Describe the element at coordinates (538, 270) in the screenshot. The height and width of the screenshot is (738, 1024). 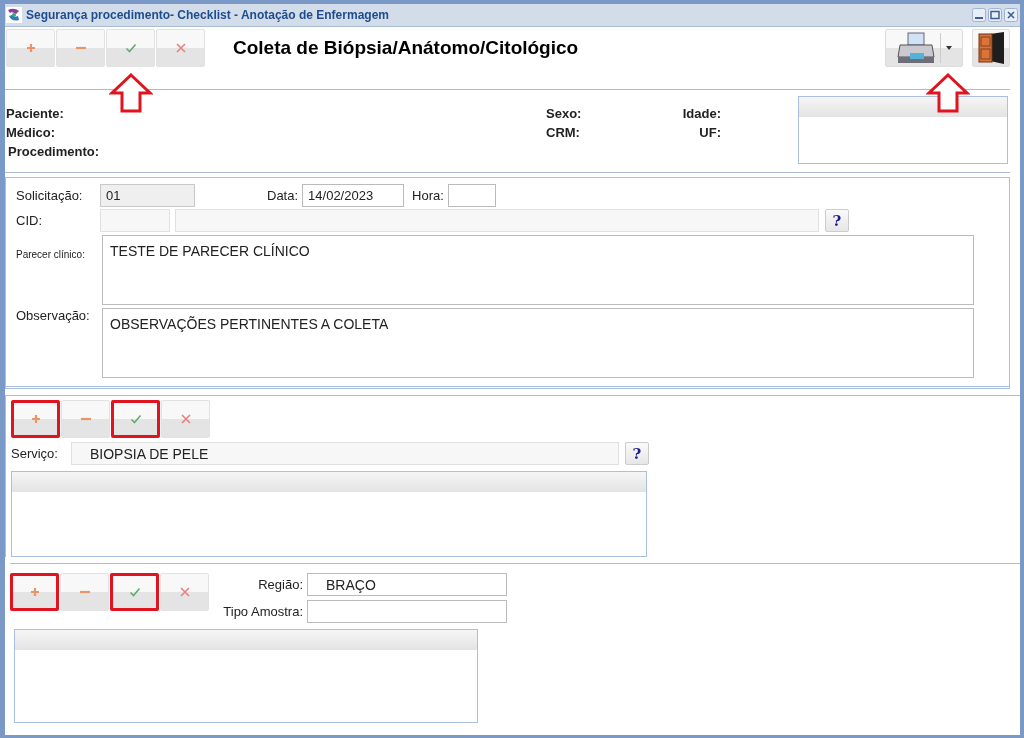
I see `clinical-opinion-field: TESTE DE PARECER CLÍNICO` at that location.